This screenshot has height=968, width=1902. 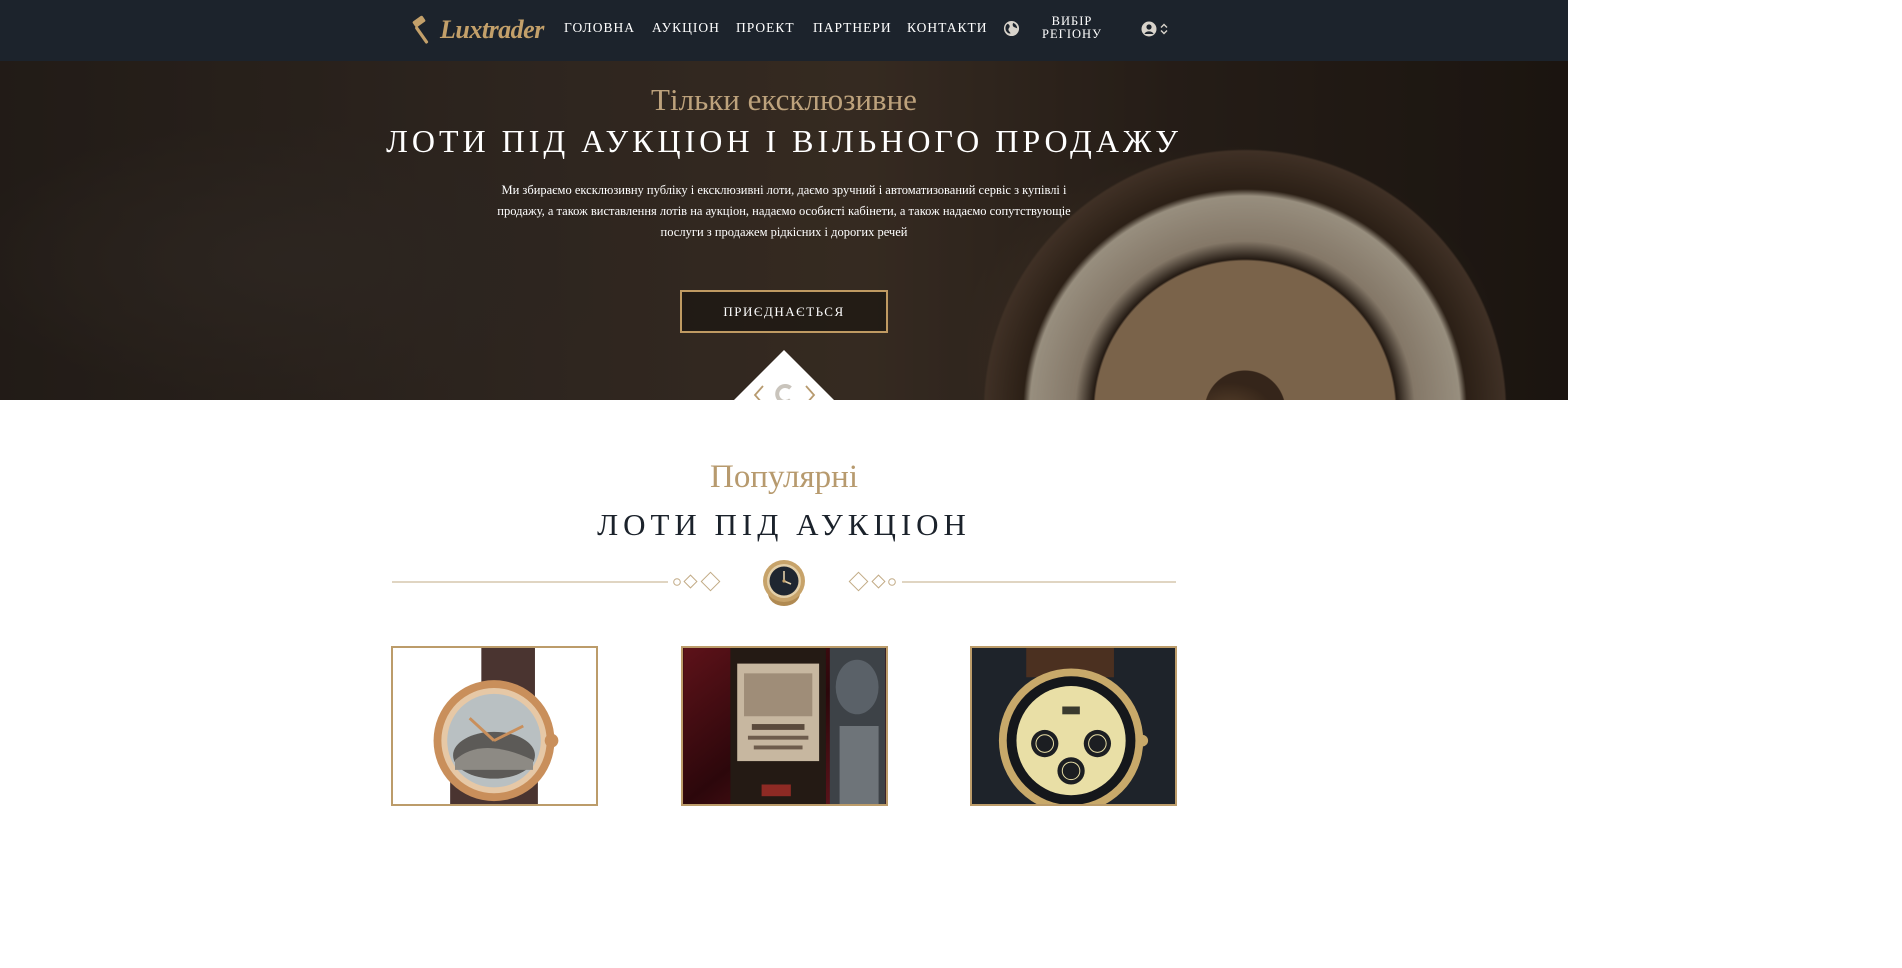 What do you see at coordinates (1011, 28) in the screenshot?
I see `globe-icon` at bounding box center [1011, 28].